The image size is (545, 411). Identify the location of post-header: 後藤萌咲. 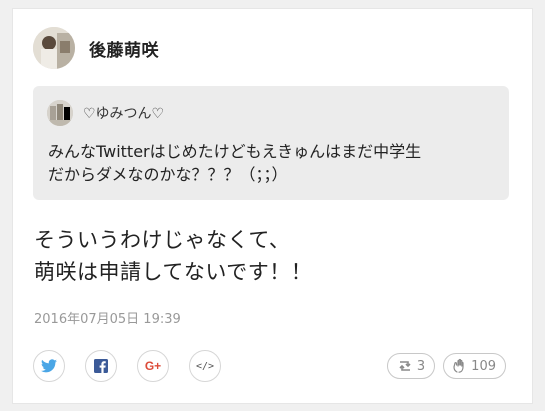
(96, 48).